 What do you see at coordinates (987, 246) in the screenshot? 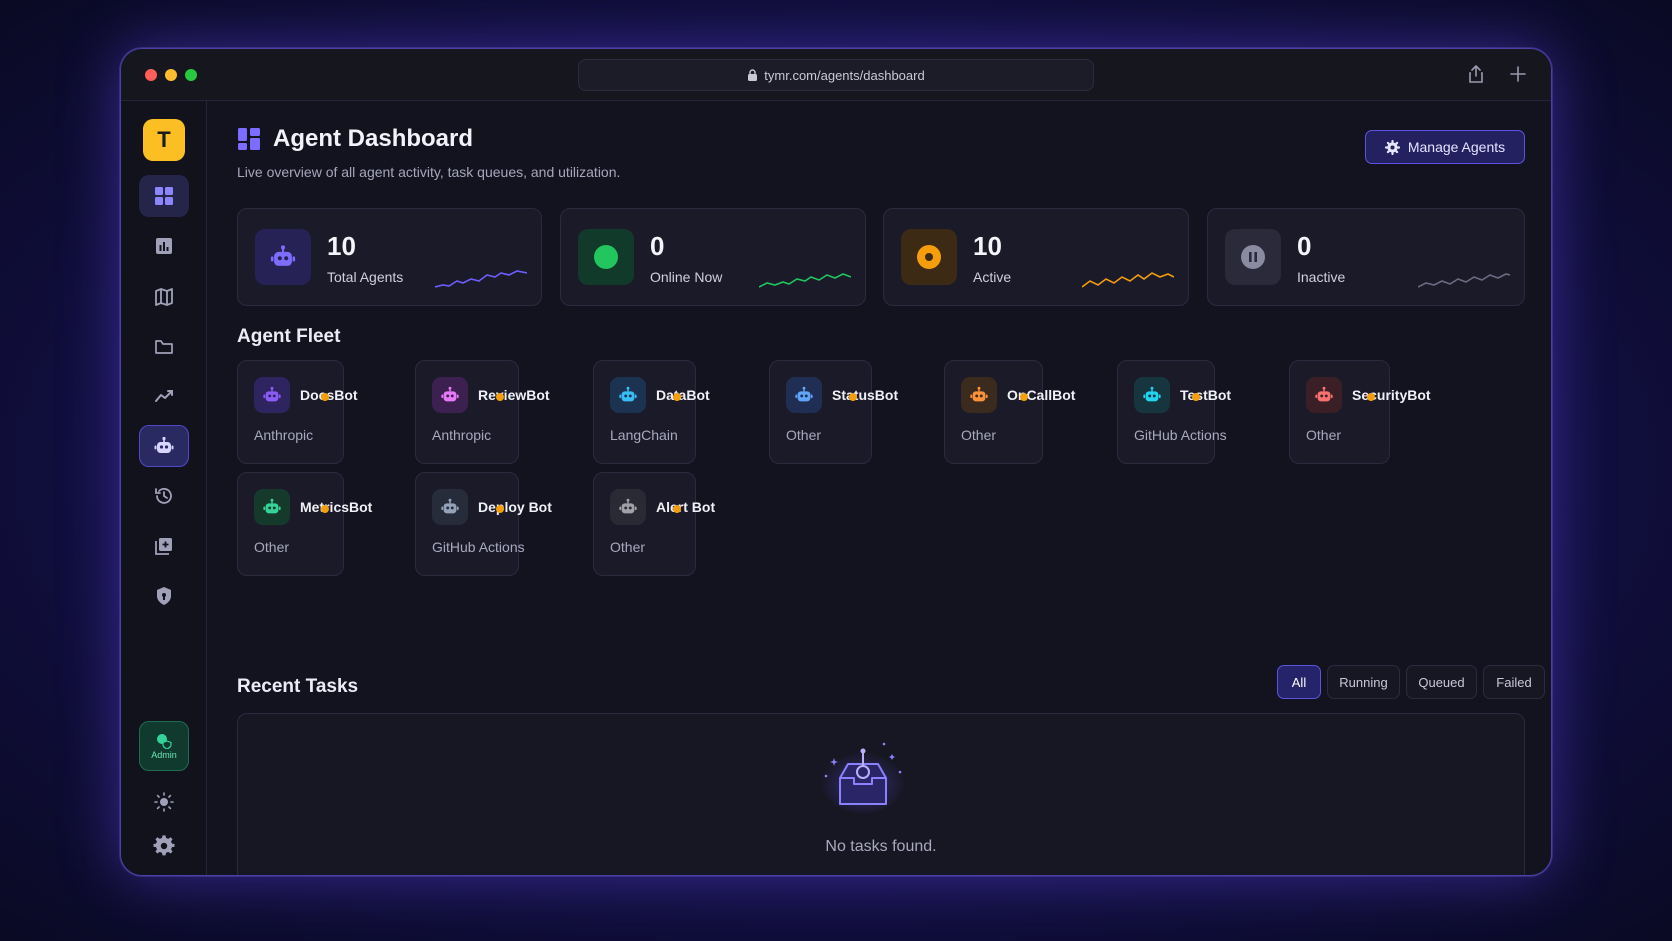
I see `stat-value: 10` at bounding box center [987, 246].